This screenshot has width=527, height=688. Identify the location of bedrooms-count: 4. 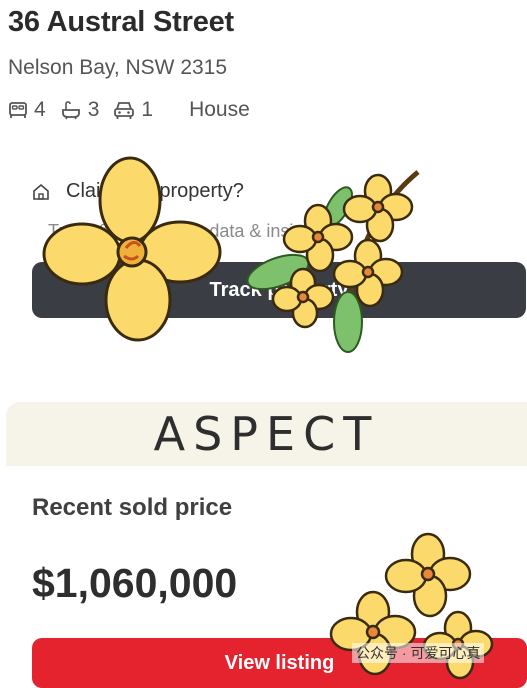
(40, 109).